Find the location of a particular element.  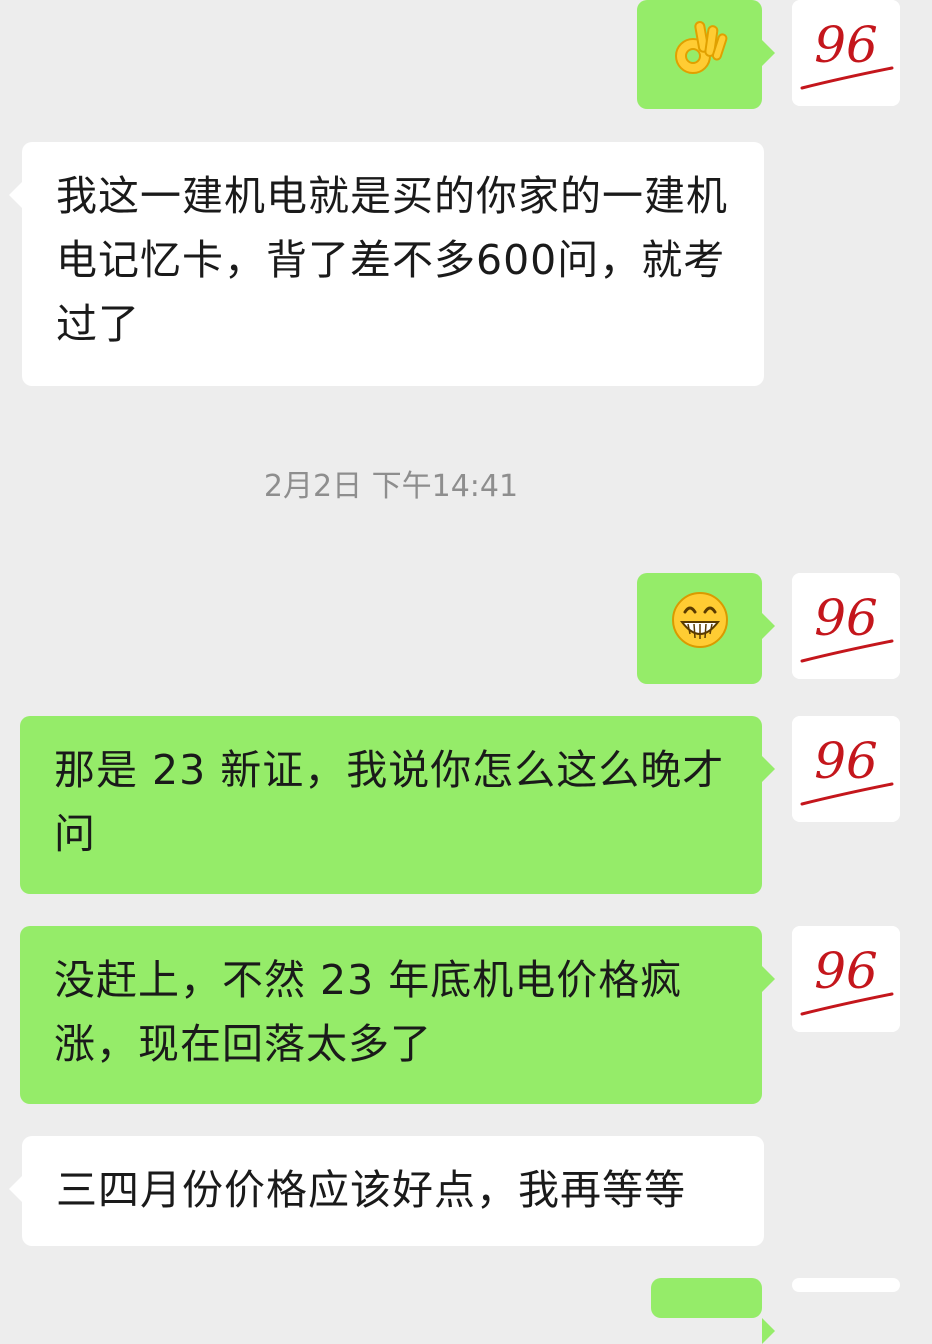

message-text: 我这一建机电就是买的你家的一建机电记忆卡，背了差不多600问，就考过了 is located at coordinates (392, 260).